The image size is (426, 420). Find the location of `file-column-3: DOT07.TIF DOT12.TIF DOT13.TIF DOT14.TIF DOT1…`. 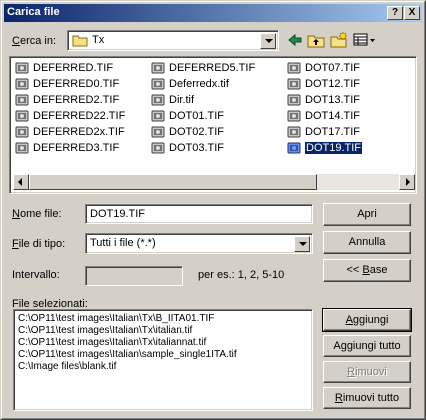

file-column-3: DOT07.TIF DOT12.TIF DOT13.TIF DOT14.TIF DOT1… is located at coordinates (324, 108).